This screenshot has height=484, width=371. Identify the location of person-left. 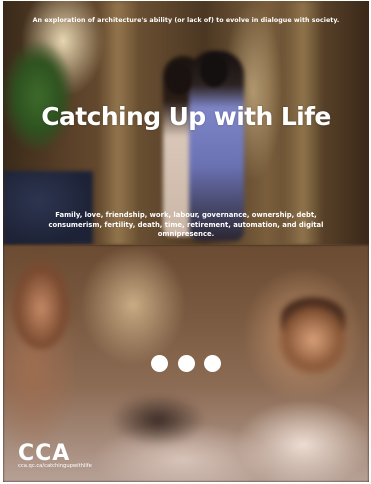
(41, 304).